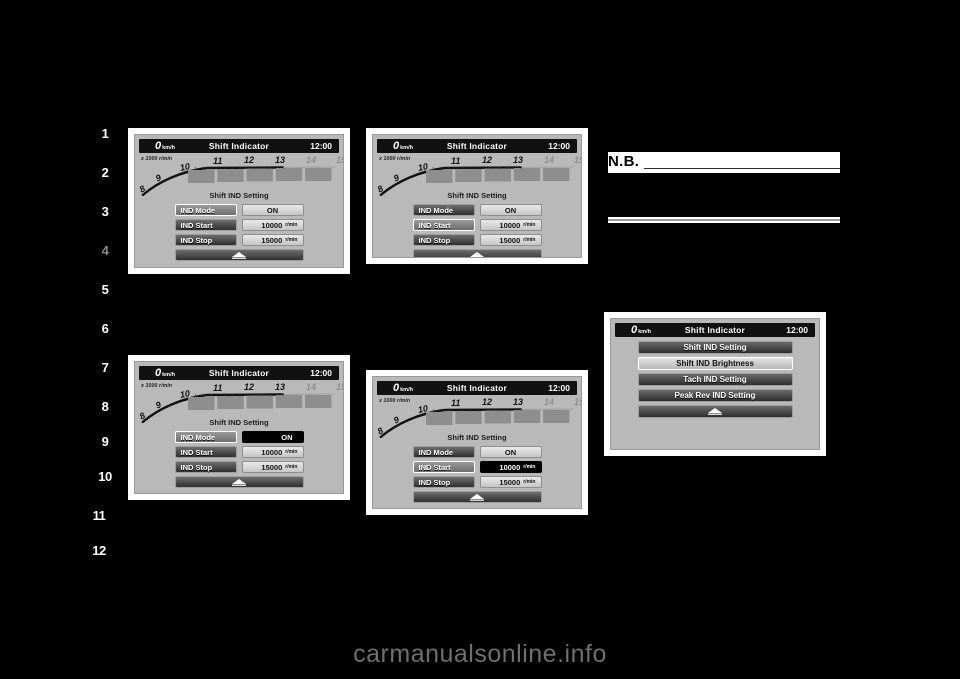  What do you see at coordinates (239, 201) in the screenshot?
I see `figure-shift-ind-setting-1: 0km/h Shift Indicator 12:00 x 1000 r/min` at bounding box center [239, 201].